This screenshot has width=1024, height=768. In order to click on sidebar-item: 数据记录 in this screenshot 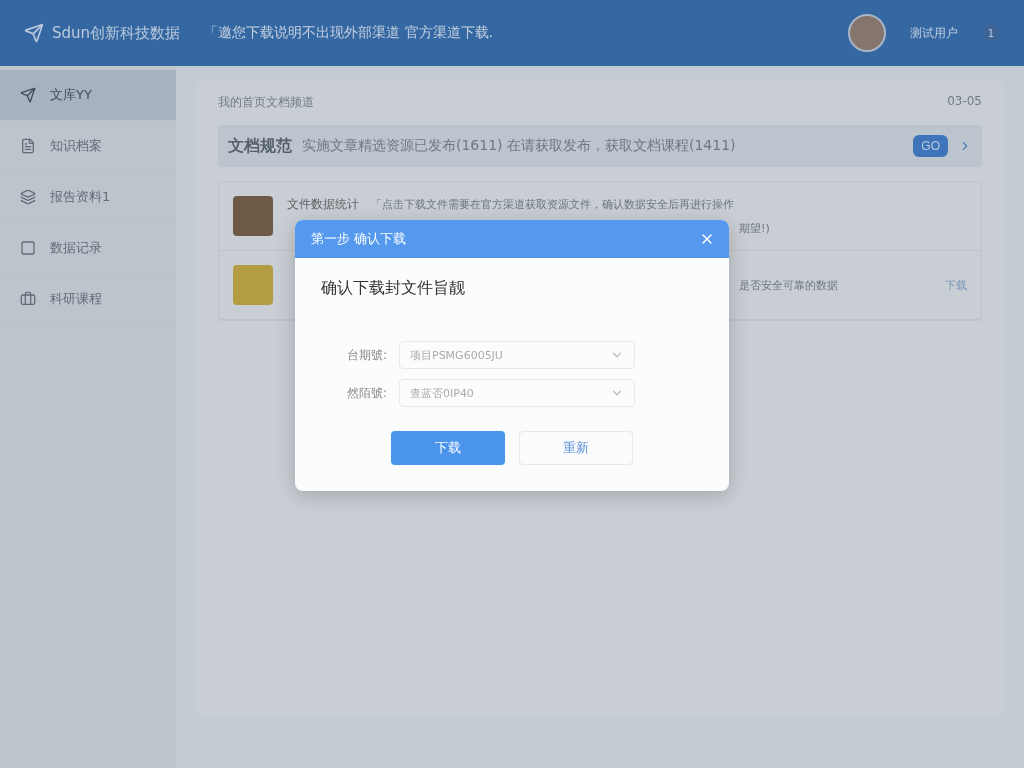, I will do `click(88, 248)`.